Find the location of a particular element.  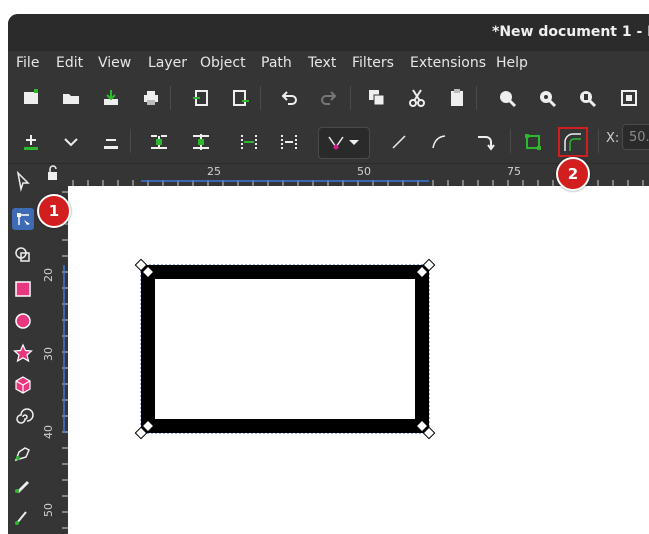

3dbox-tool-icon is located at coordinates (23, 385).